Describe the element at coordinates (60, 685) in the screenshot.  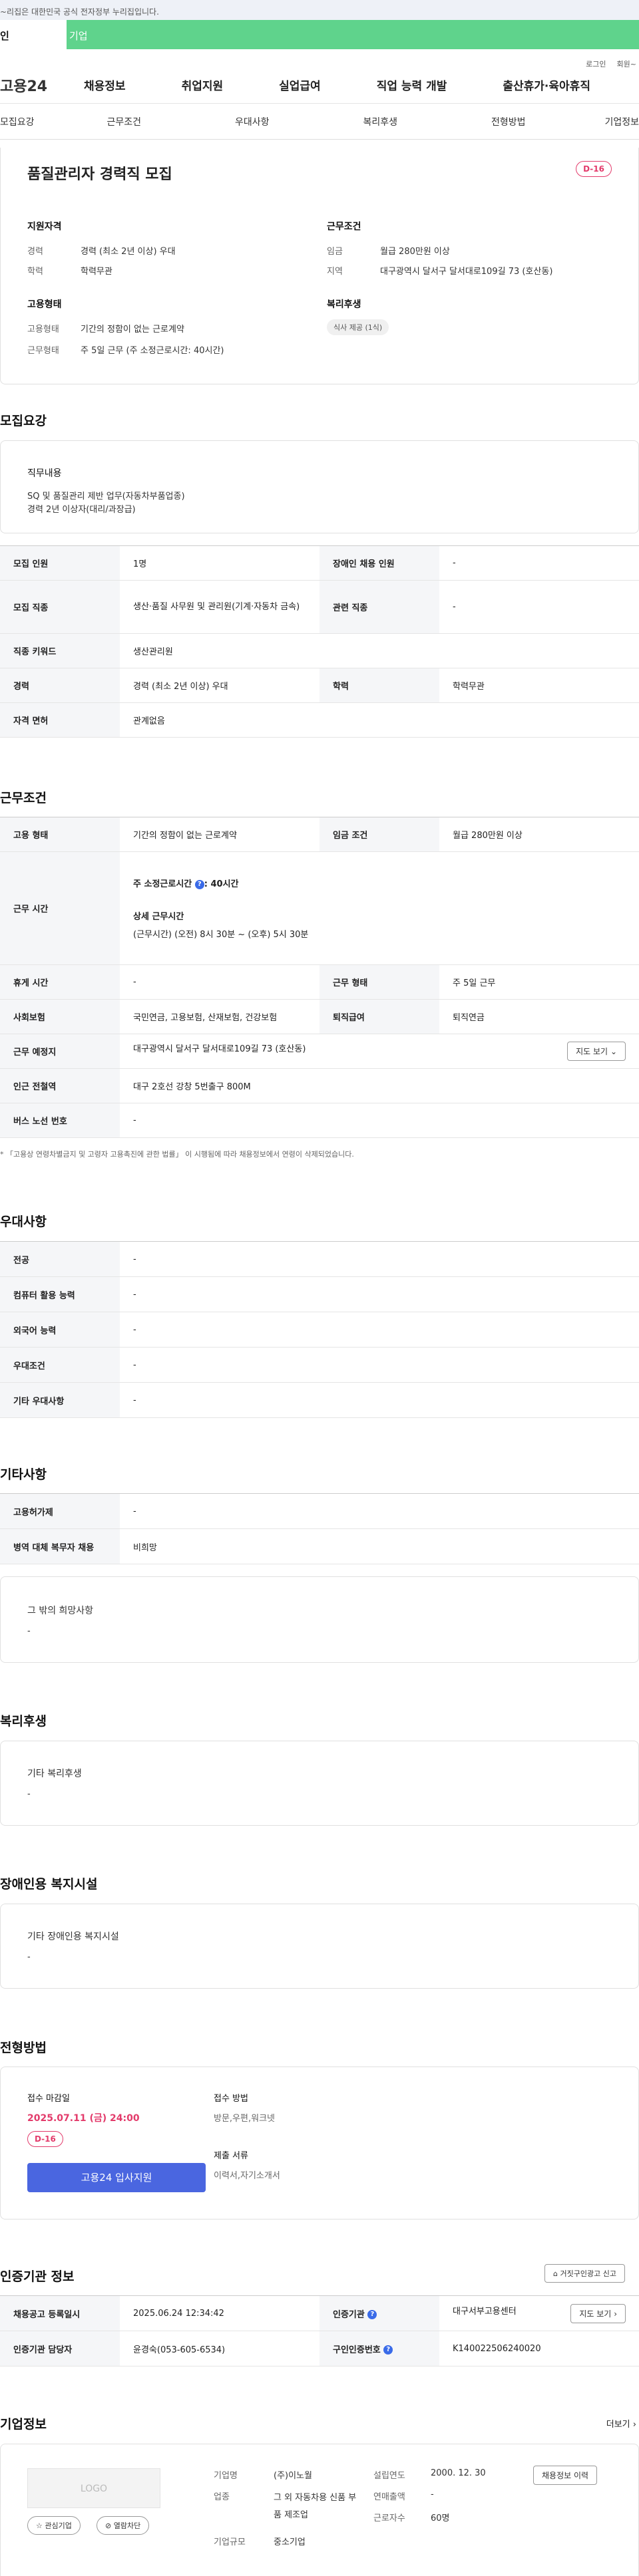
I see `career-row-label: 경력` at that location.